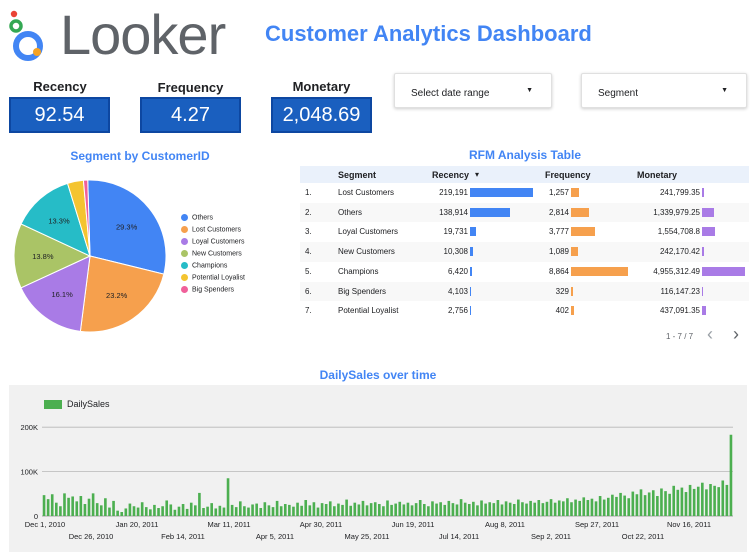  Describe the element at coordinates (213, 241) in the screenshot. I see `pie-legend-item: Loyal Customers` at that location.